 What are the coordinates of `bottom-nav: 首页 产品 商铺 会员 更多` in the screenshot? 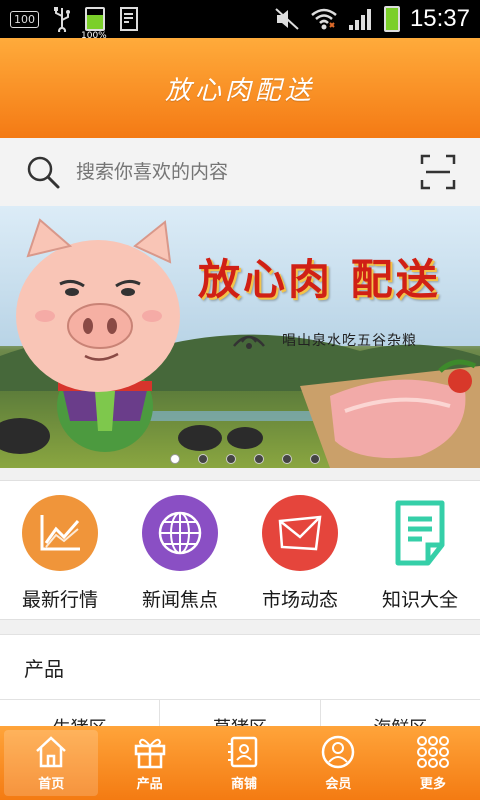 It's located at (240, 763).